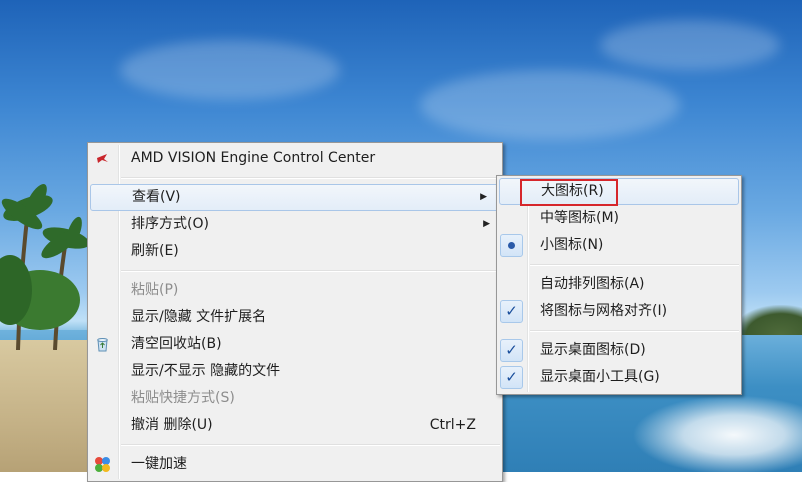  I want to click on menu-item-label: 撤消 删除(U), so click(172, 425).